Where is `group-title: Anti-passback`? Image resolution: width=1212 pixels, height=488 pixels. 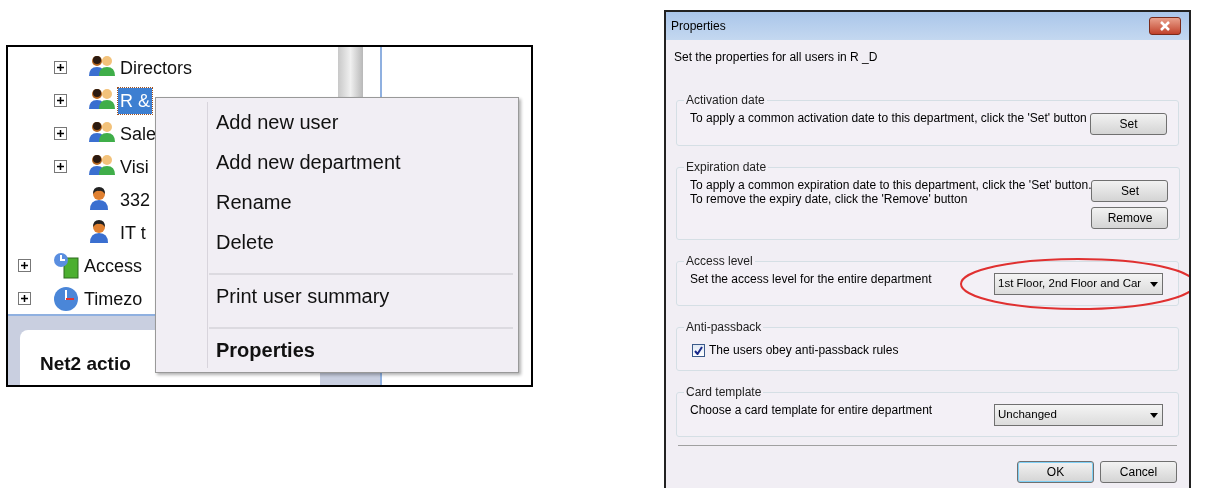 group-title: Anti-passback is located at coordinates (724, 327).